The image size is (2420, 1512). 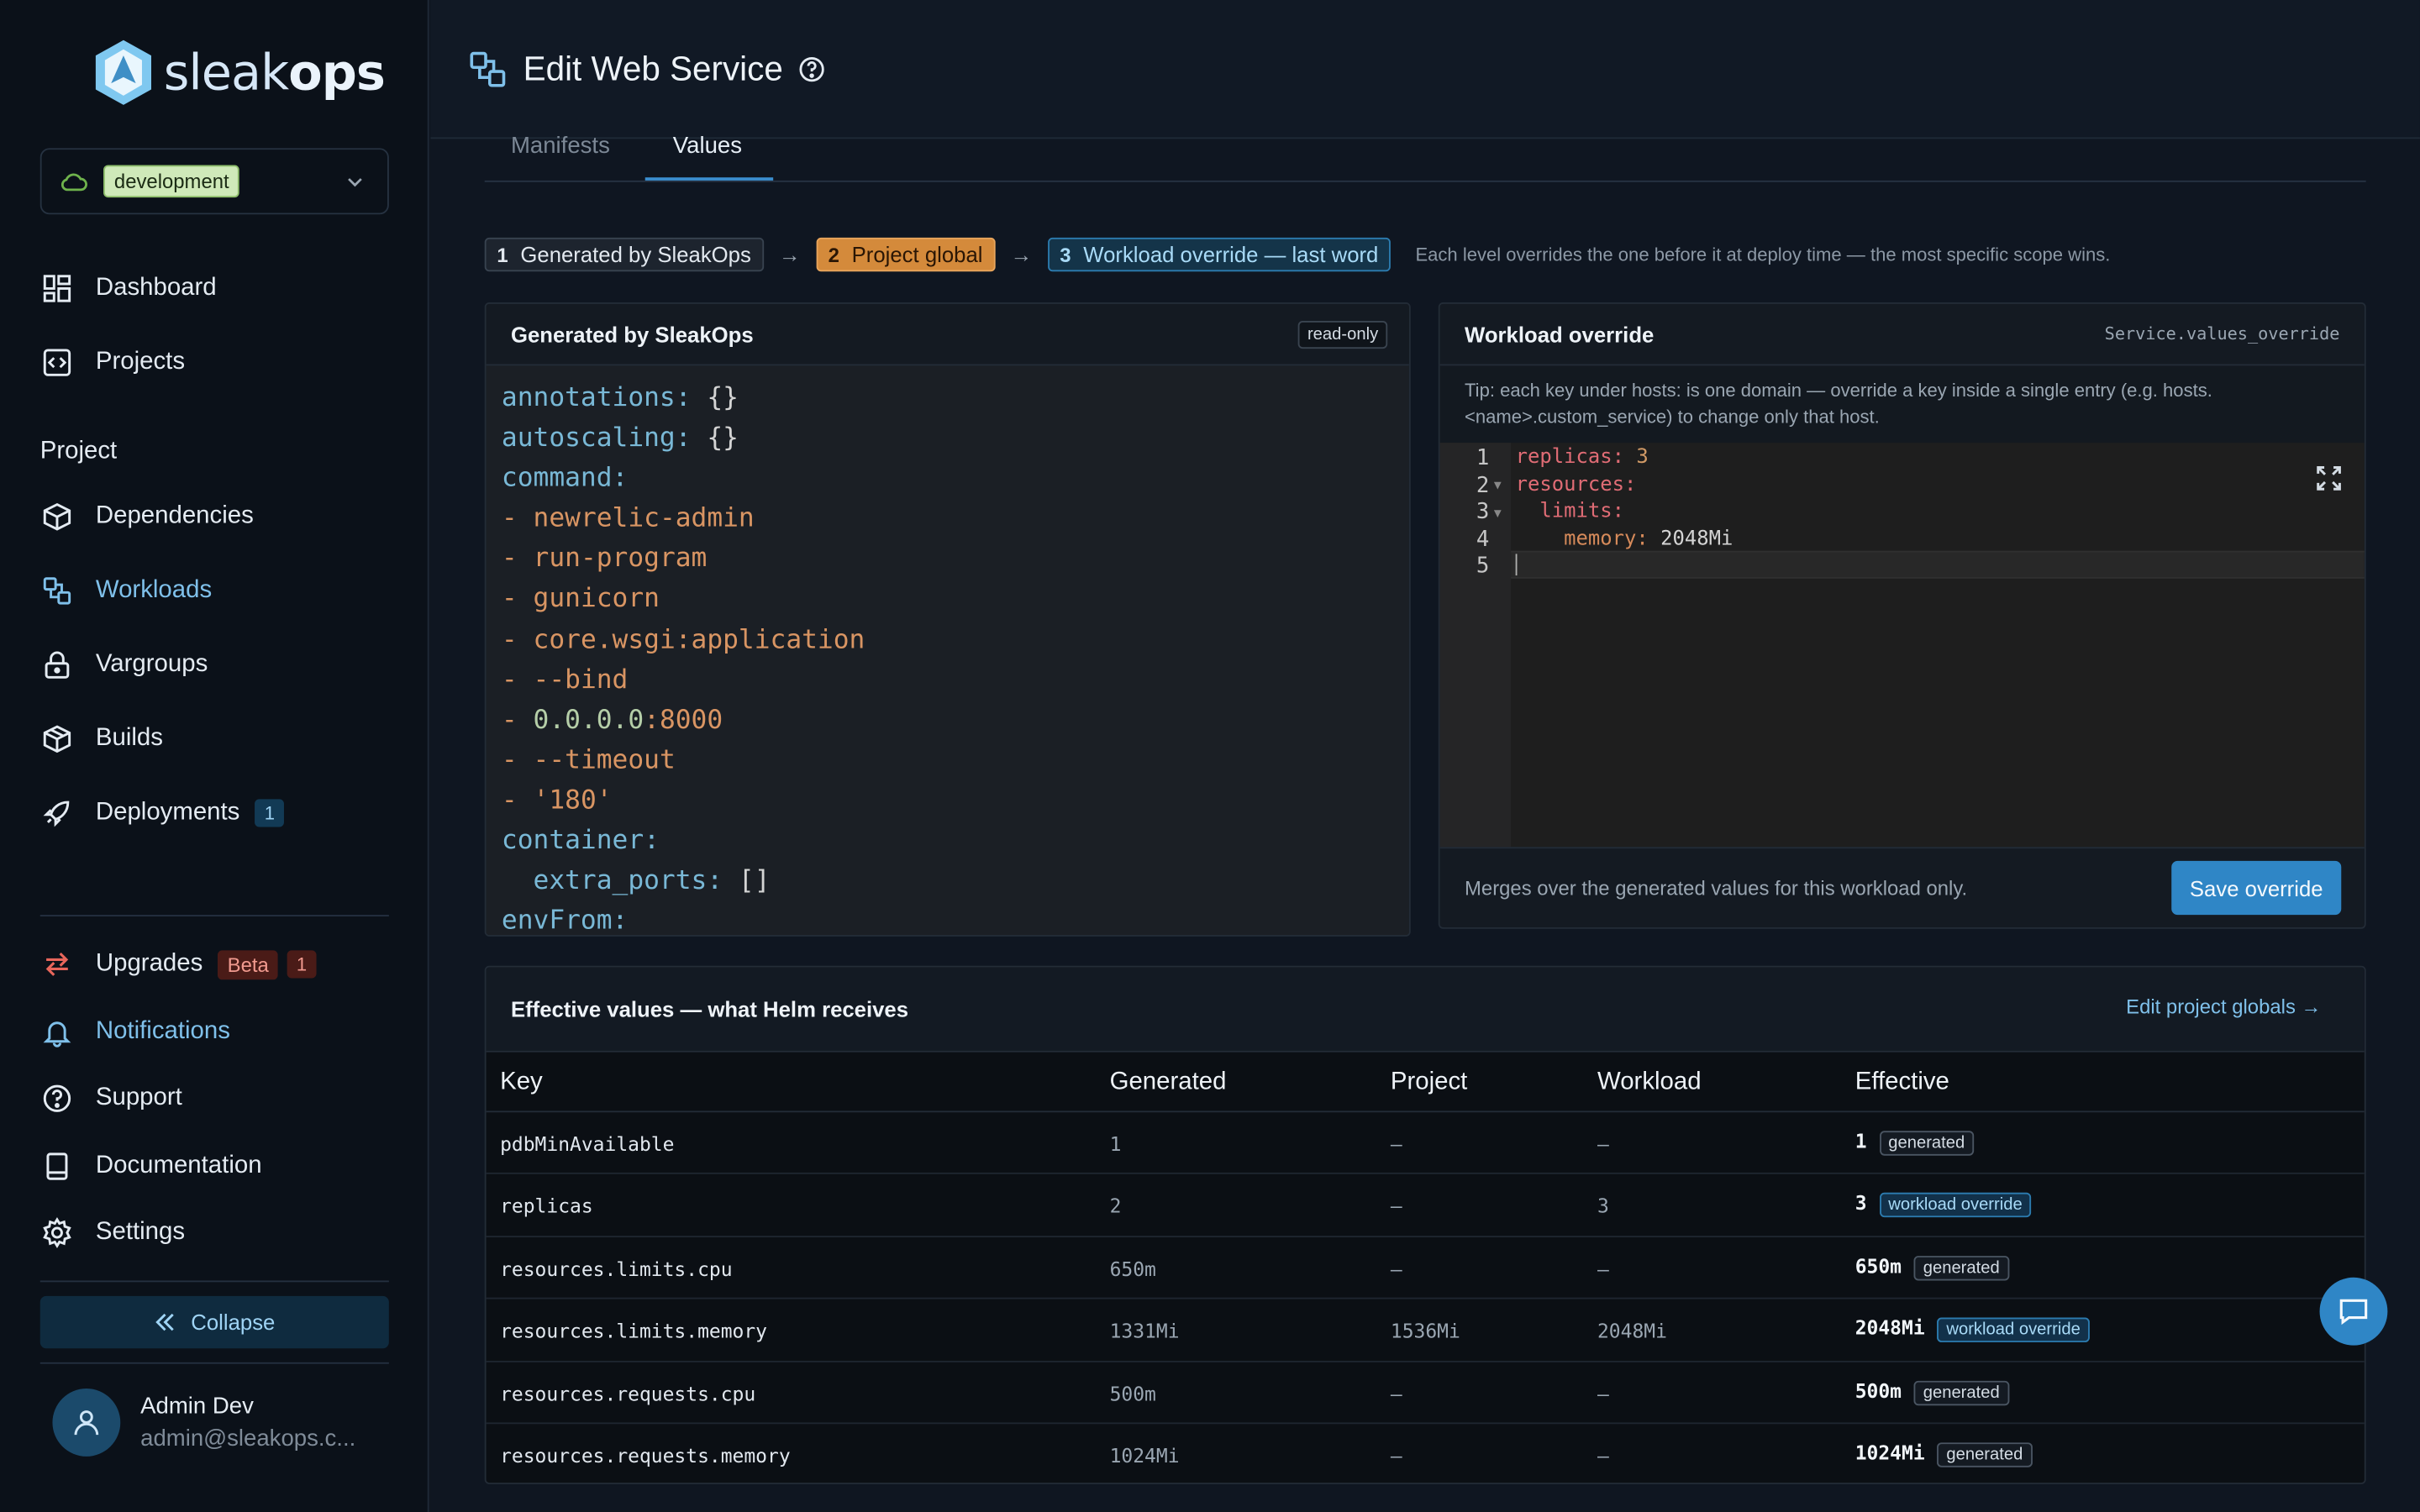 I want to click on source-badge: workload override, so click(x=1955, y=1205).